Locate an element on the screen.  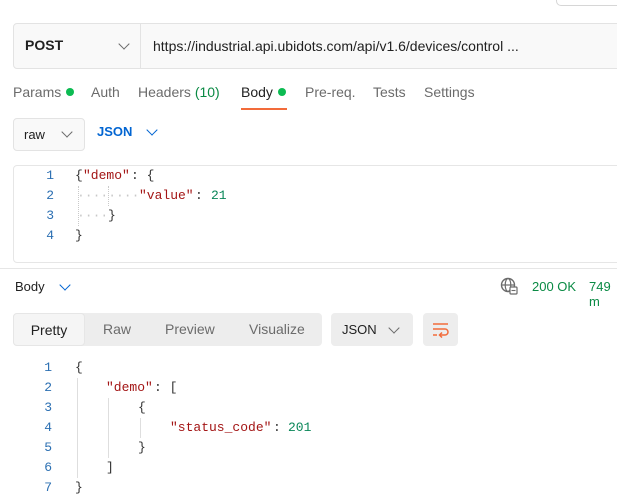
body-language-label: JSON is located at coordinates (115, 131).